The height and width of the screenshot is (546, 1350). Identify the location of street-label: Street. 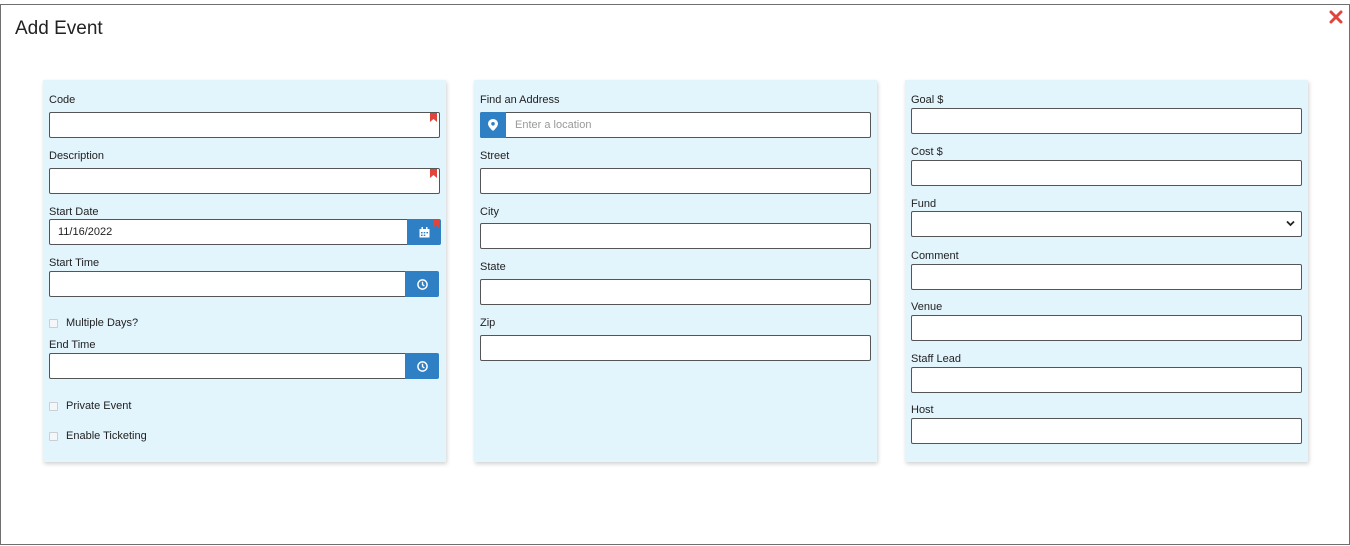
(495, 156).